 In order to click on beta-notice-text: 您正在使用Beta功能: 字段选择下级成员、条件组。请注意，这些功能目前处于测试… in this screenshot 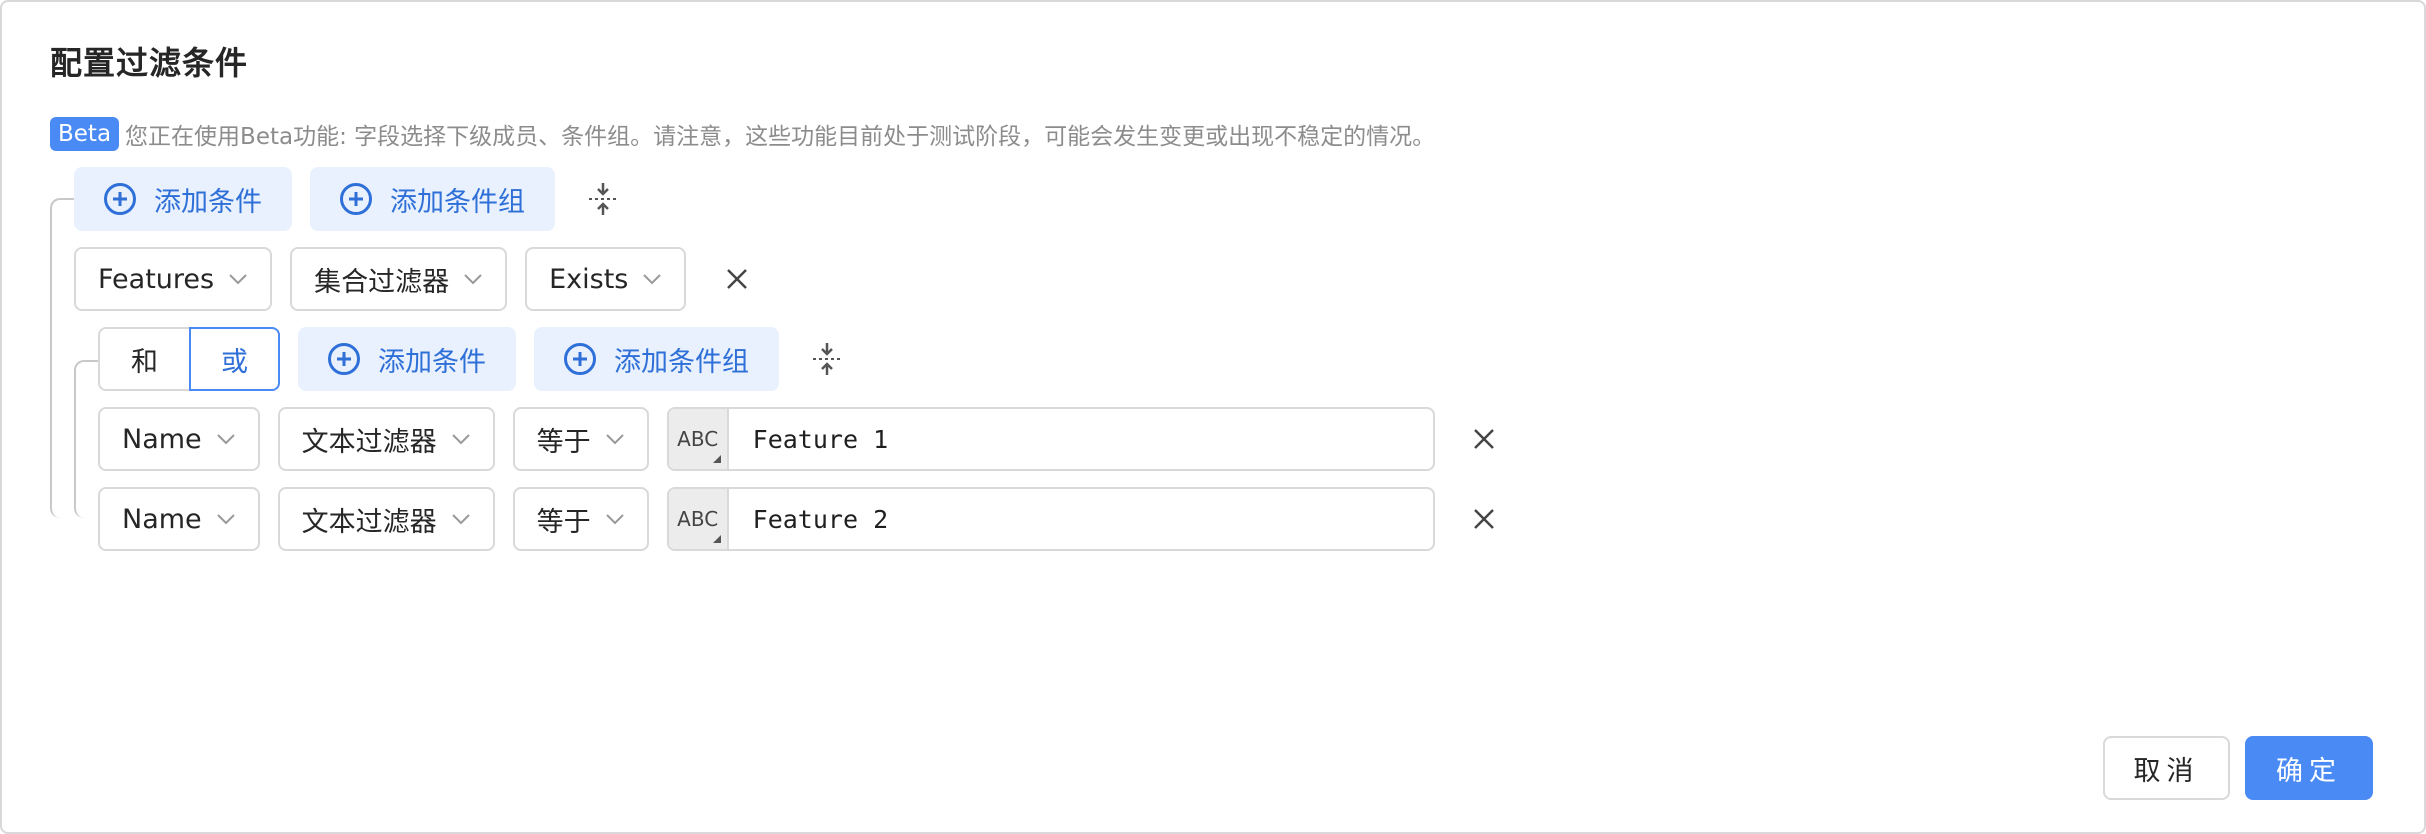, I will do `click(780, 137)`.